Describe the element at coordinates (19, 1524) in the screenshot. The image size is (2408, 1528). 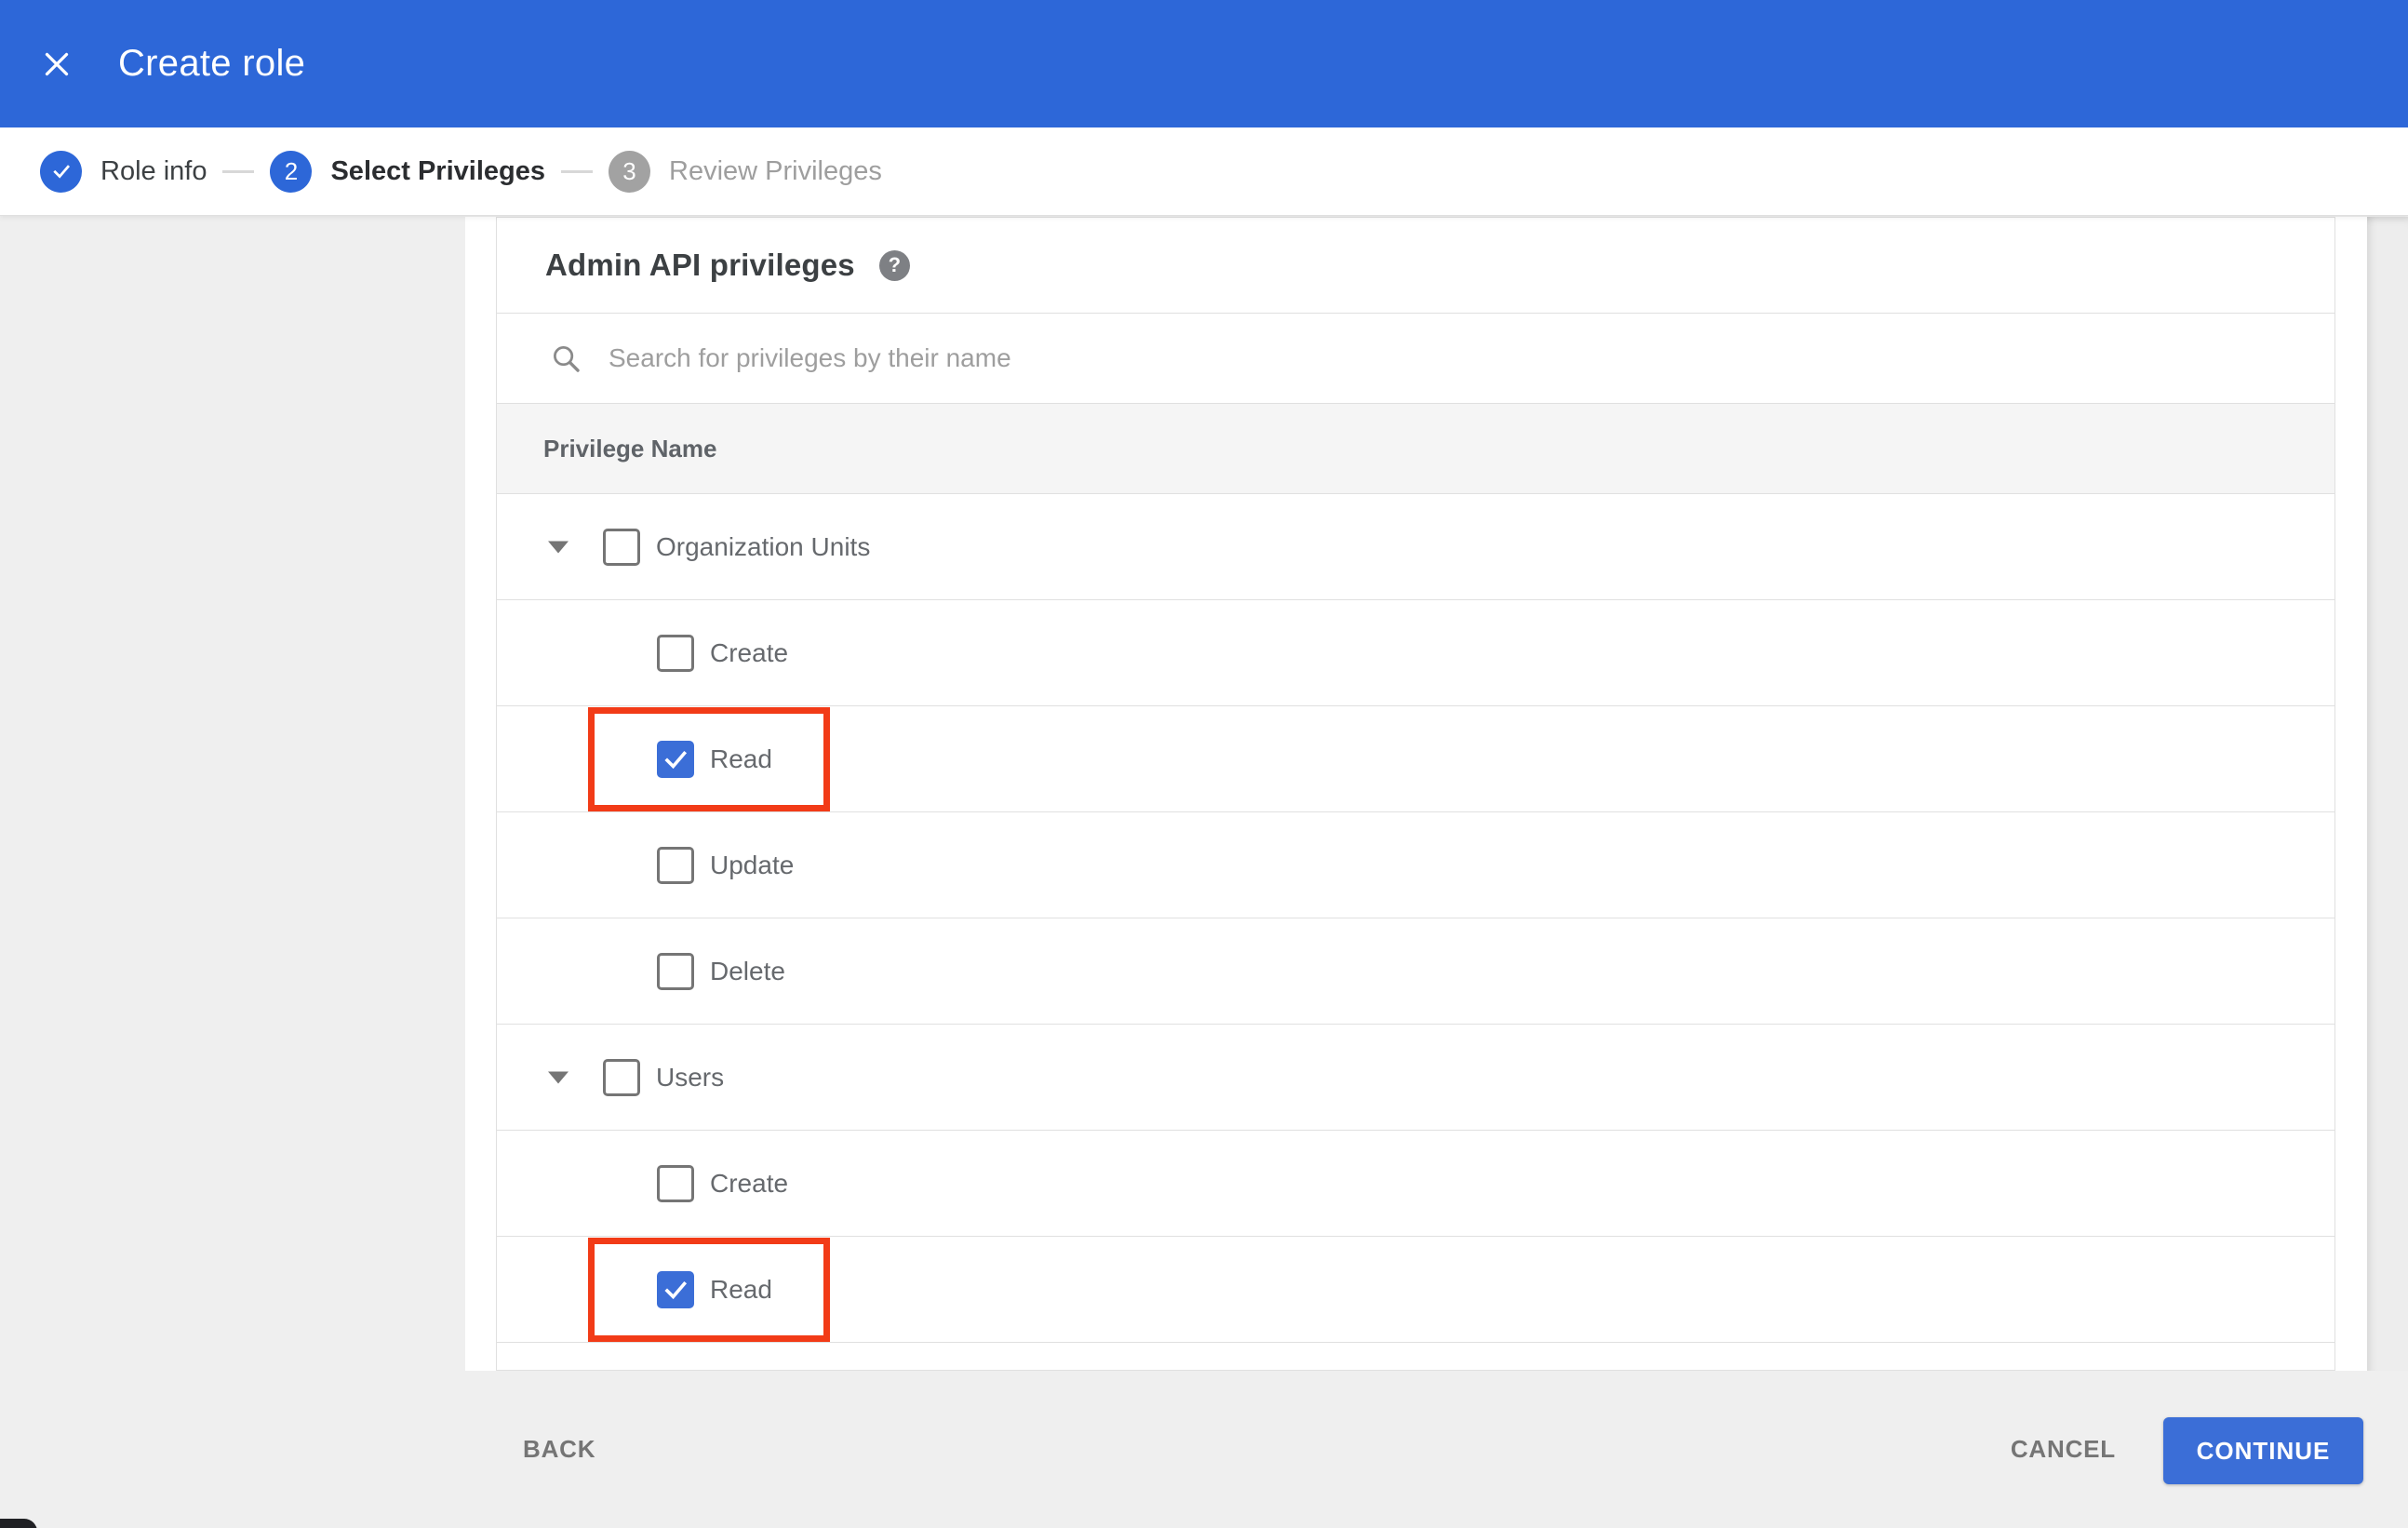
I see `snackbar-corner` at that location.